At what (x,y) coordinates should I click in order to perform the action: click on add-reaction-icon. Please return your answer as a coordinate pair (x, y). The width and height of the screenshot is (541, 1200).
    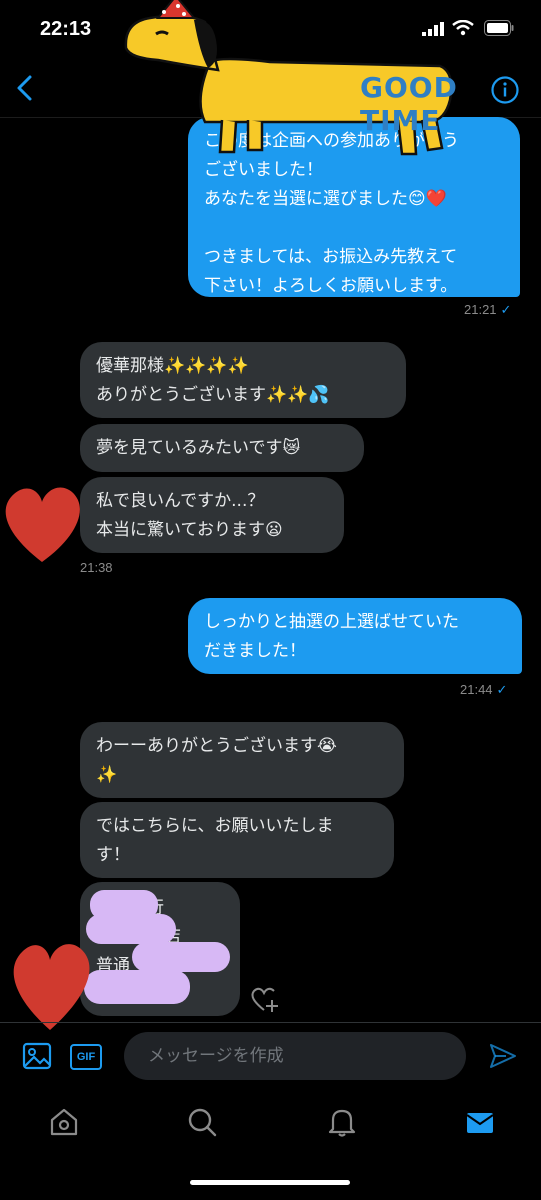
    Looking at the image, I should click on (265, 1000).